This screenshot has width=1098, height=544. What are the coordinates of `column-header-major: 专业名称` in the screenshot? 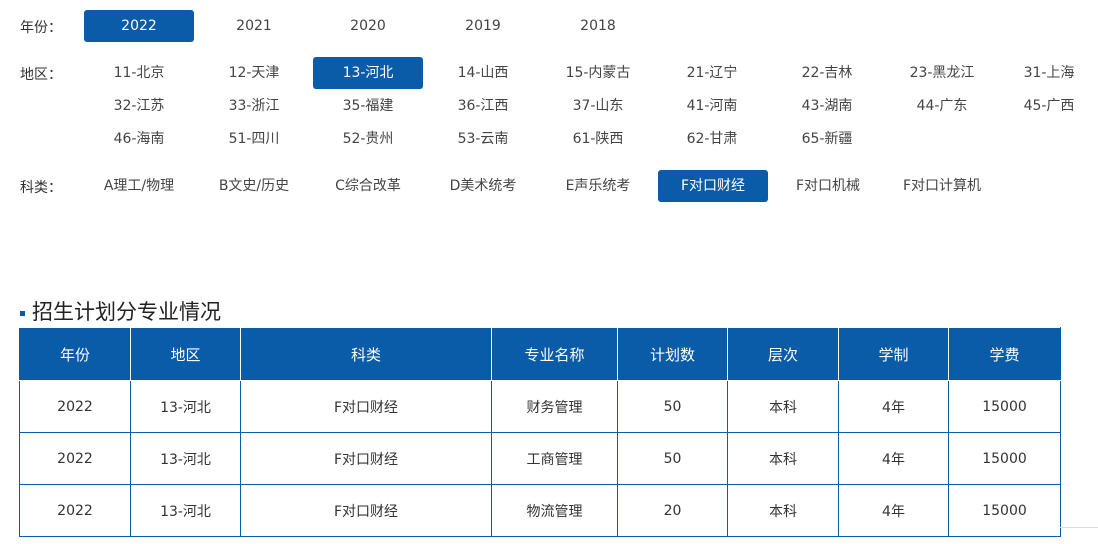 It's located at (554, 354).